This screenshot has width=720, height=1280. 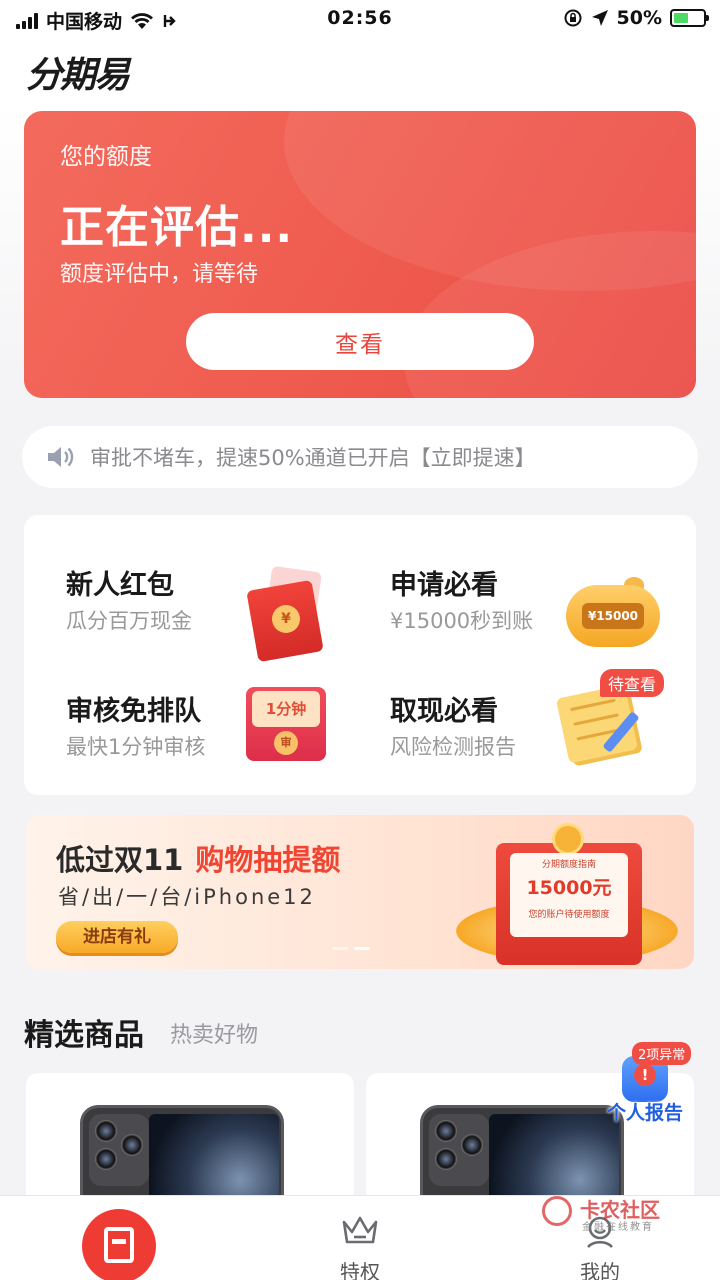 I want to click on red-envelope-icon: ¥, so click(x=288, y=614).